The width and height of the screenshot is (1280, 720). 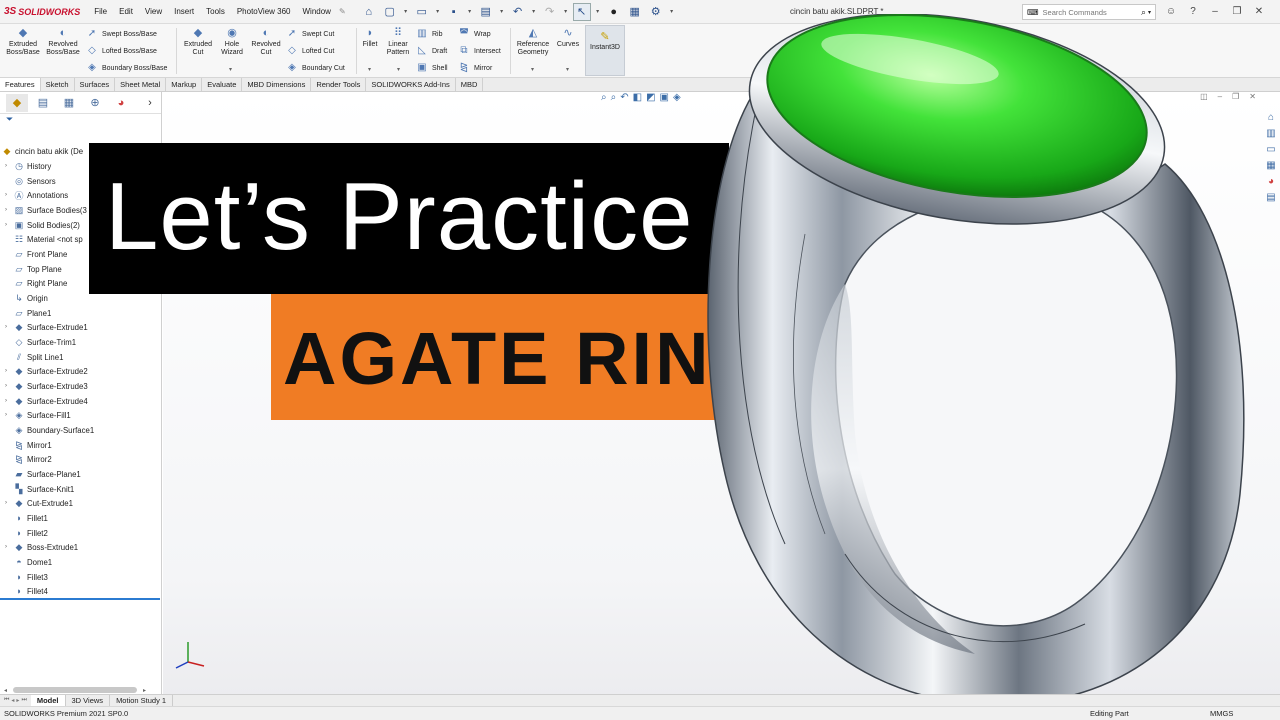 I want to click on tree-item-surface-trim1: ◇ Surface-Trim1, so click(x=38, y=342).